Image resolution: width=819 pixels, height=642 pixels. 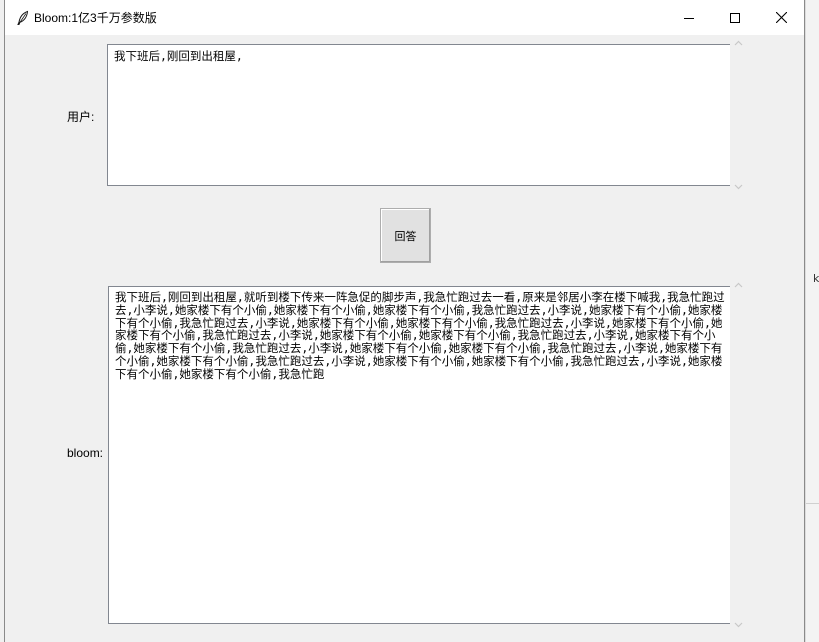 I want to click on user-input-text: 我下班后,刚回到出租屋,, so click(x=178, y=56).